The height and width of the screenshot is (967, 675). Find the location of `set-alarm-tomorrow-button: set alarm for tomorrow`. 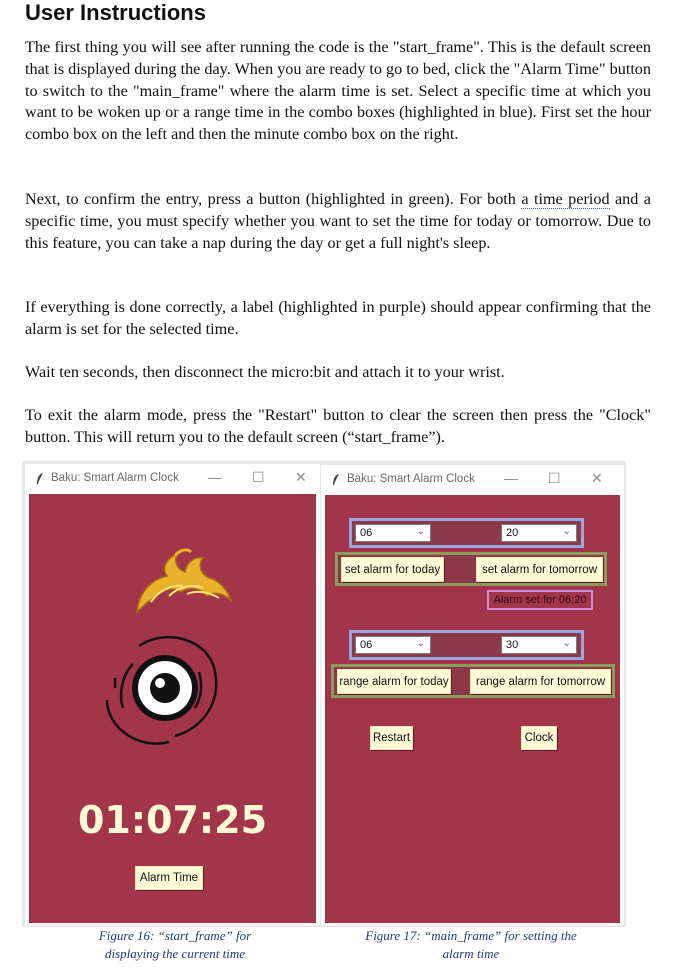

set-alarm-tomorrow-button: set alarm for tomorrow is located at coordinates (539, 569).